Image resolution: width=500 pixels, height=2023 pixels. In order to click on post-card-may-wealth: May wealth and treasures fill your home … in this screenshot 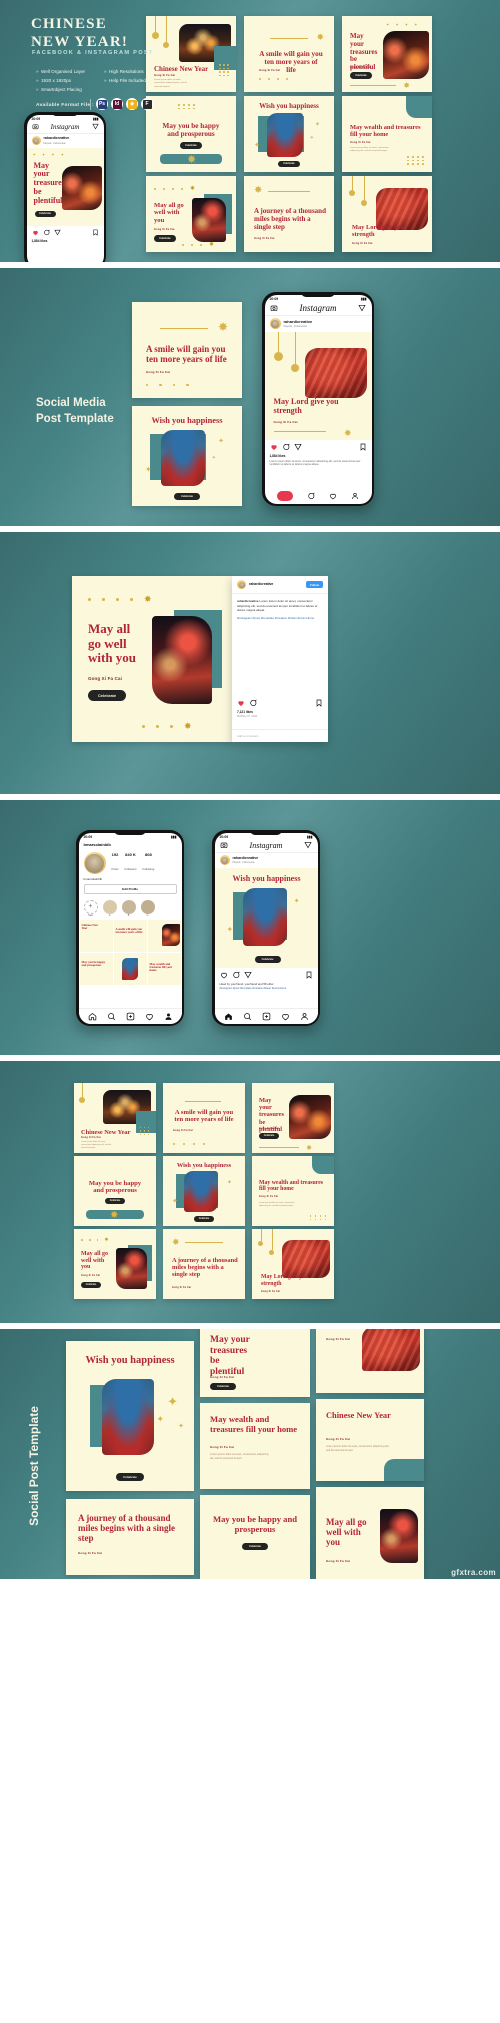, I will do `click(255, 1446)`.